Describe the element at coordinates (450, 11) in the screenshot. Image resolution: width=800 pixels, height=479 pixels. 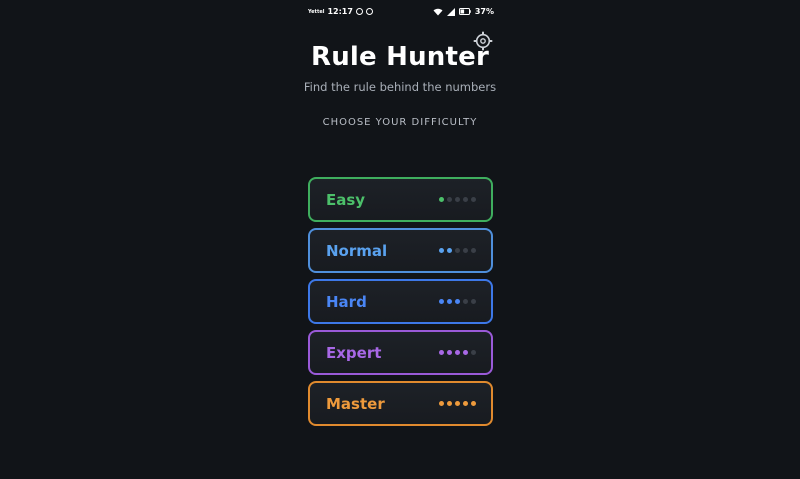
I see `signal-icon` at that location.